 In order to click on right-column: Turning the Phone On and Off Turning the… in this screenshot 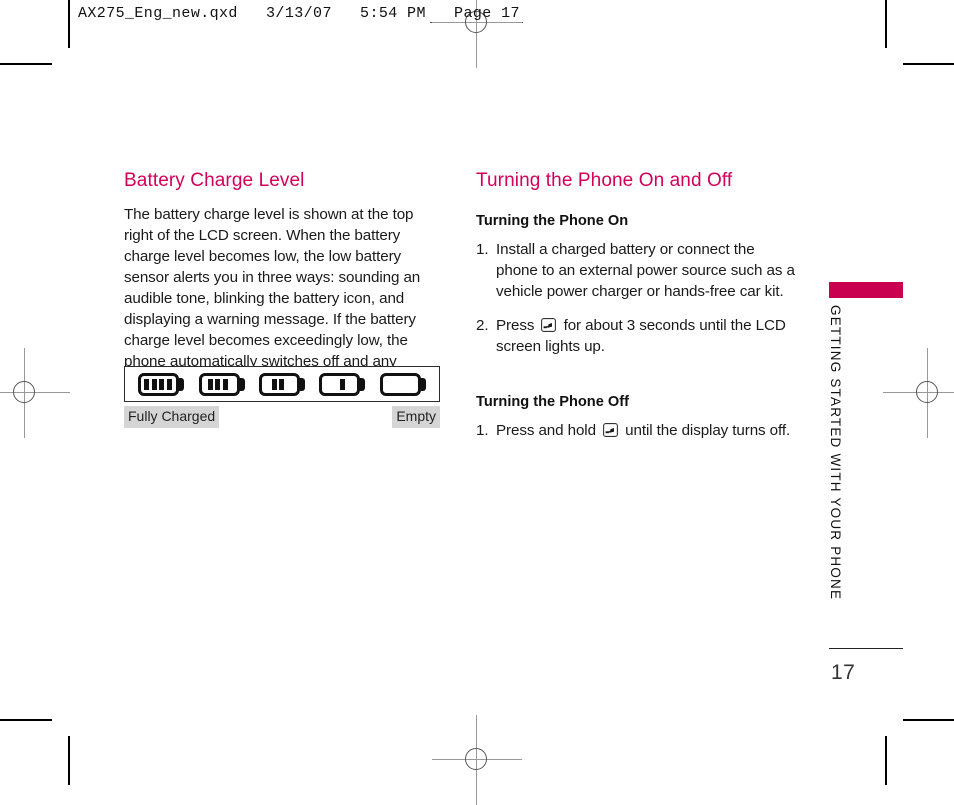, I will do `click(637, 312)`.